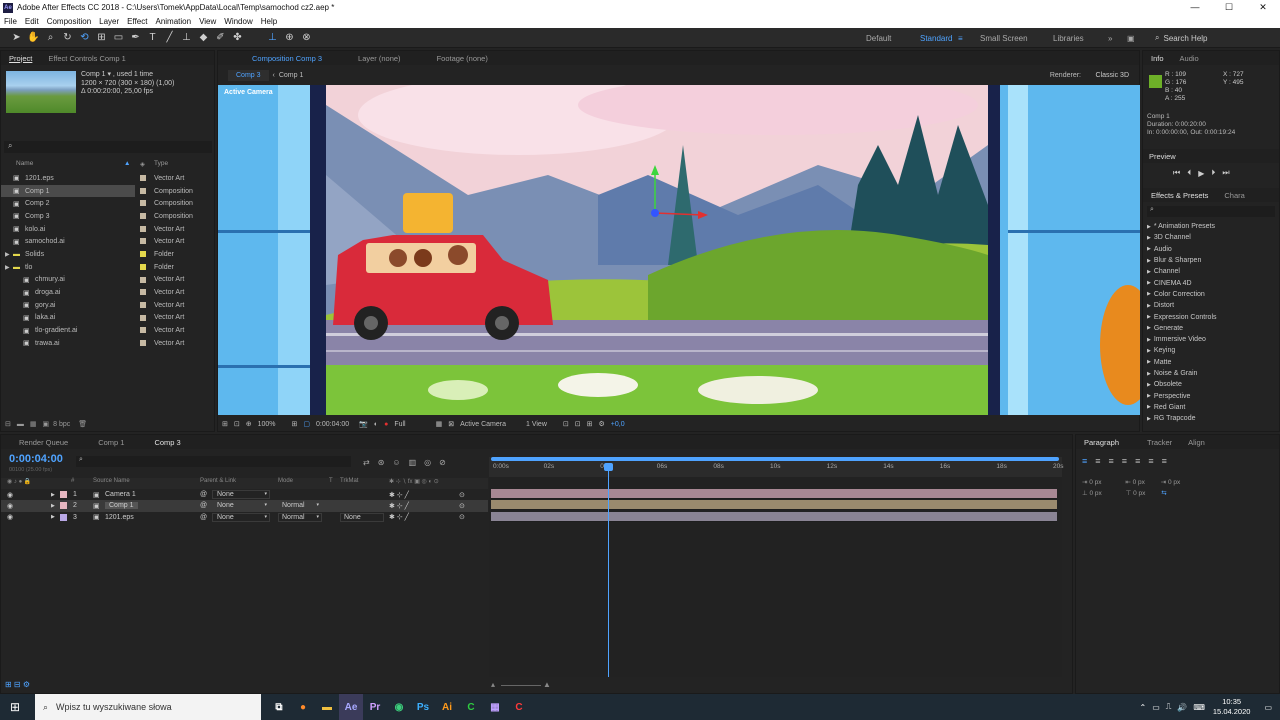 The width and height of the screenshot is (1280, 720). Describe the element at coordinates (396, 462) in the screenshot. I see `shy-layers-icon: ☺` at that location.